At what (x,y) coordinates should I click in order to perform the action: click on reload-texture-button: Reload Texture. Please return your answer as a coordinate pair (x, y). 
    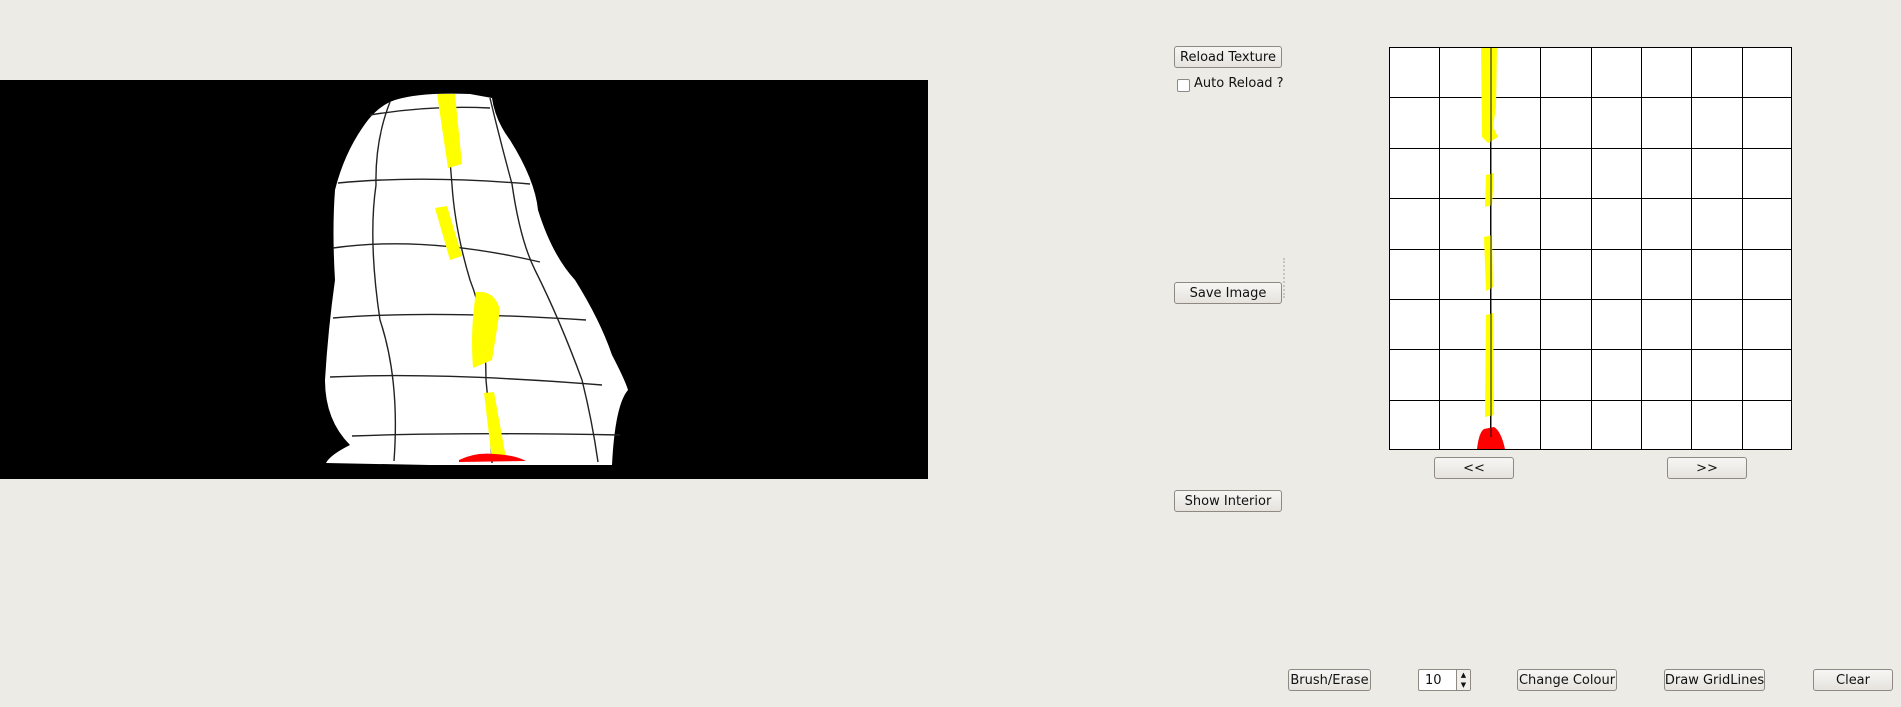
    Looking at the image, I should click on (1228, 57).